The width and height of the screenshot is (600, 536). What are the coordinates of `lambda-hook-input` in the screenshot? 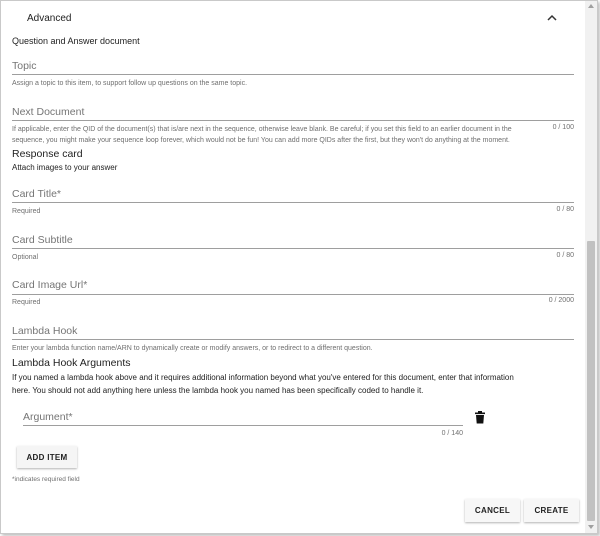 It's located at (293, 339).